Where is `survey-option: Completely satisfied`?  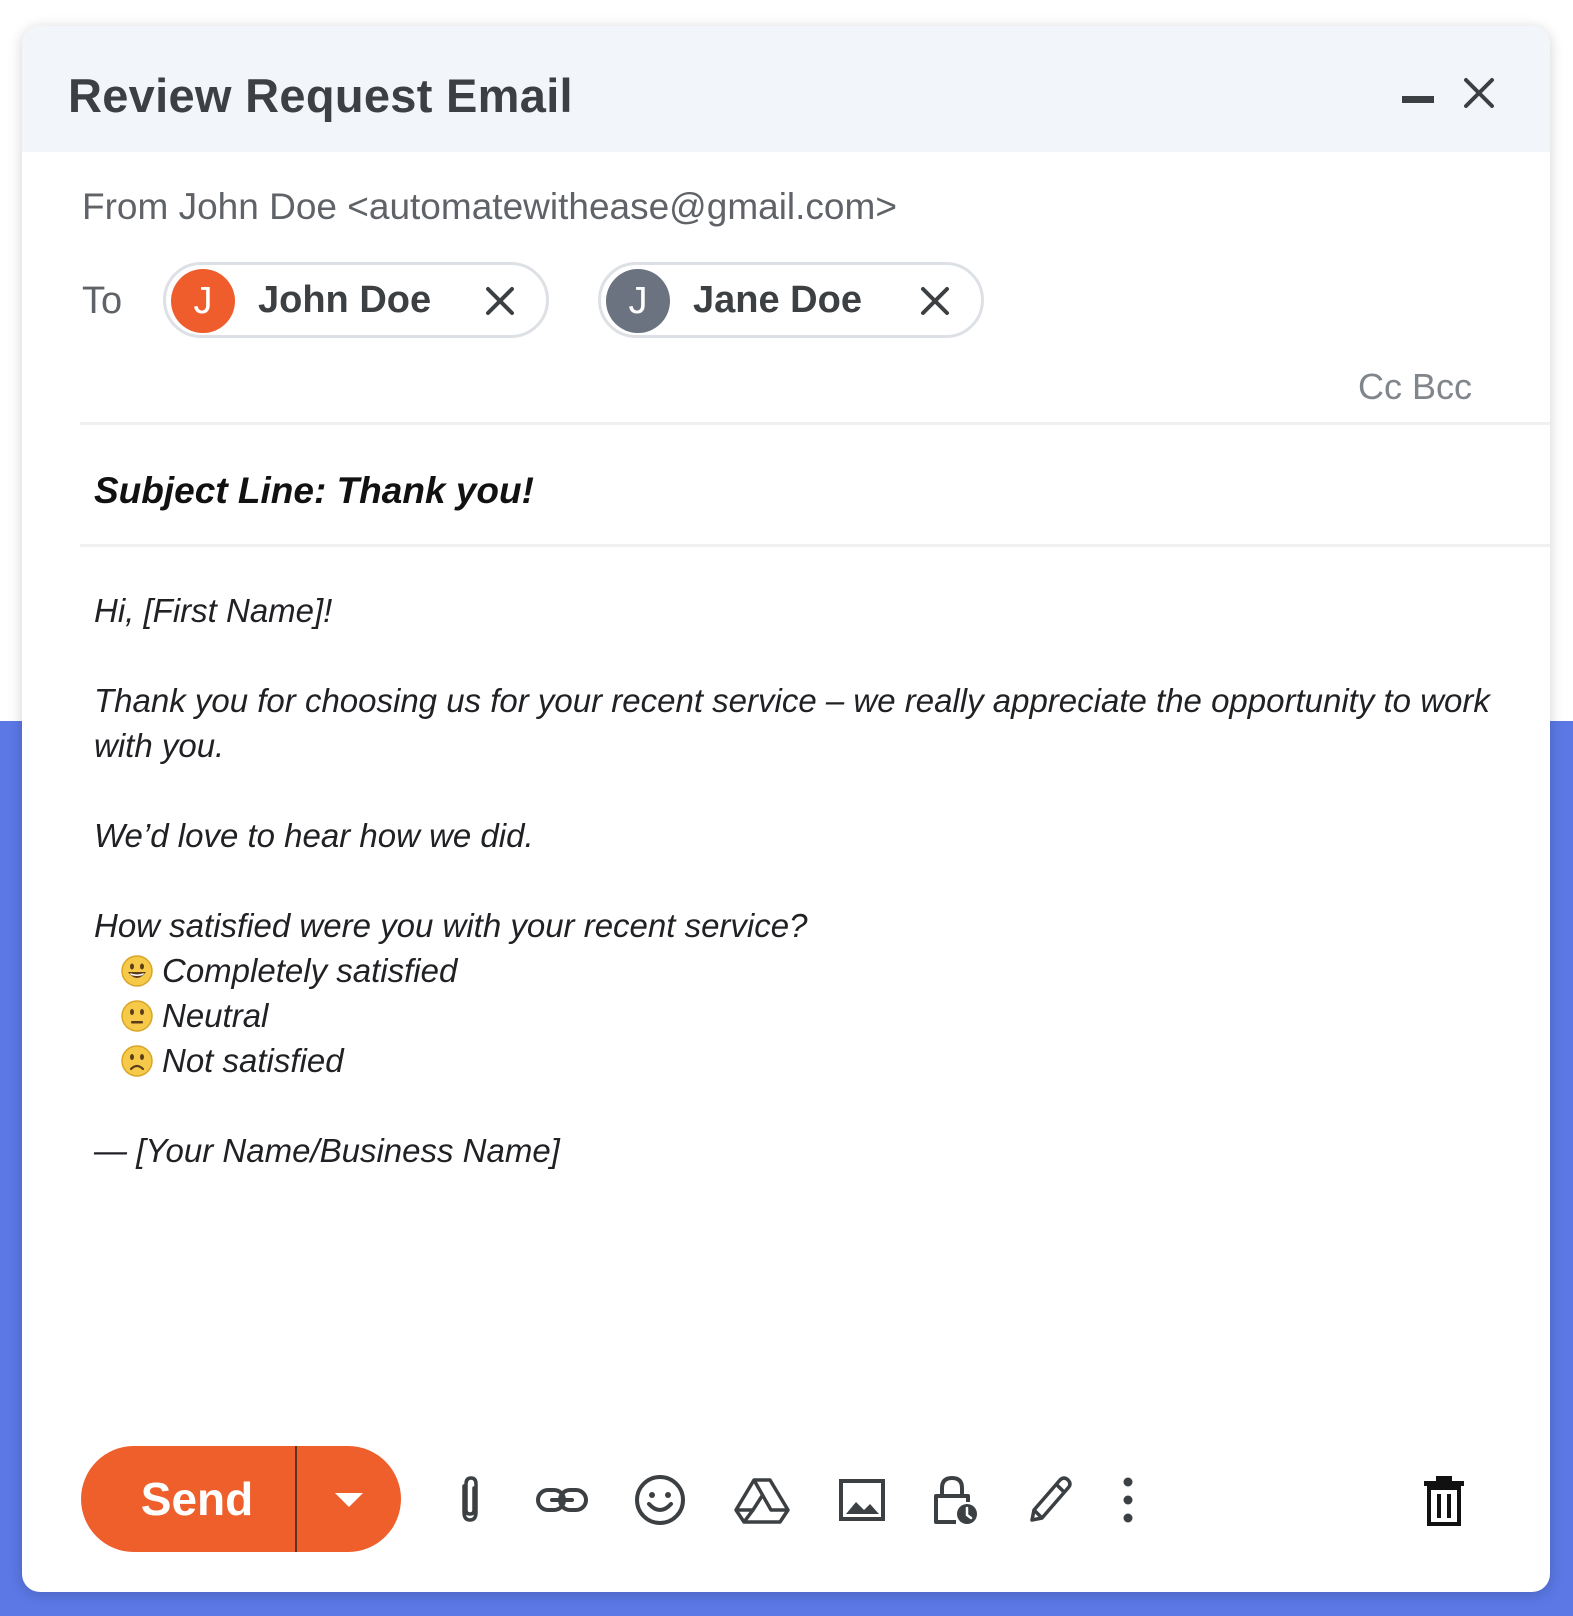
survey-option: Completely satisfied is located at coordinates (804, 970).